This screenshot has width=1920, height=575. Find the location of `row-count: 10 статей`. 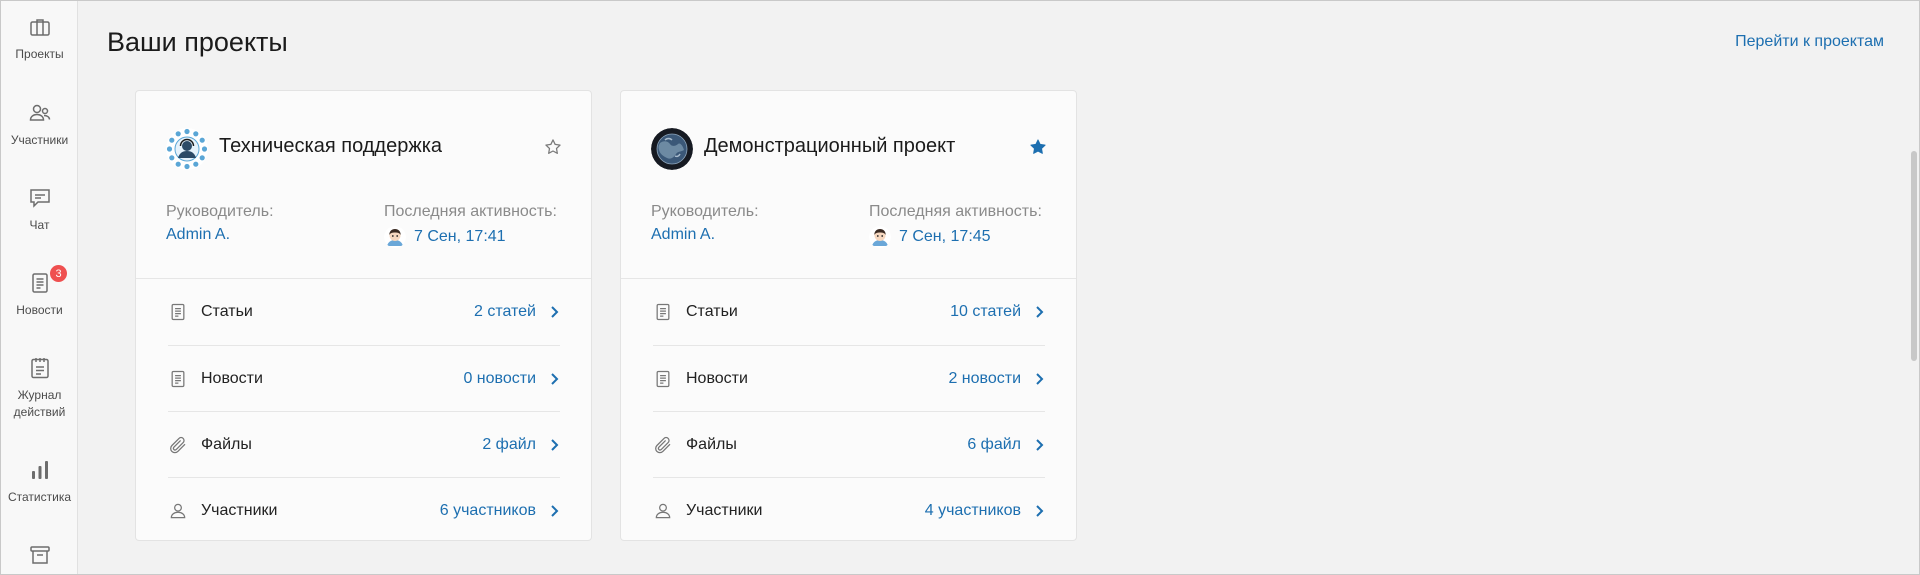

row-count: 10 статей is located at coordinates (985, 311).